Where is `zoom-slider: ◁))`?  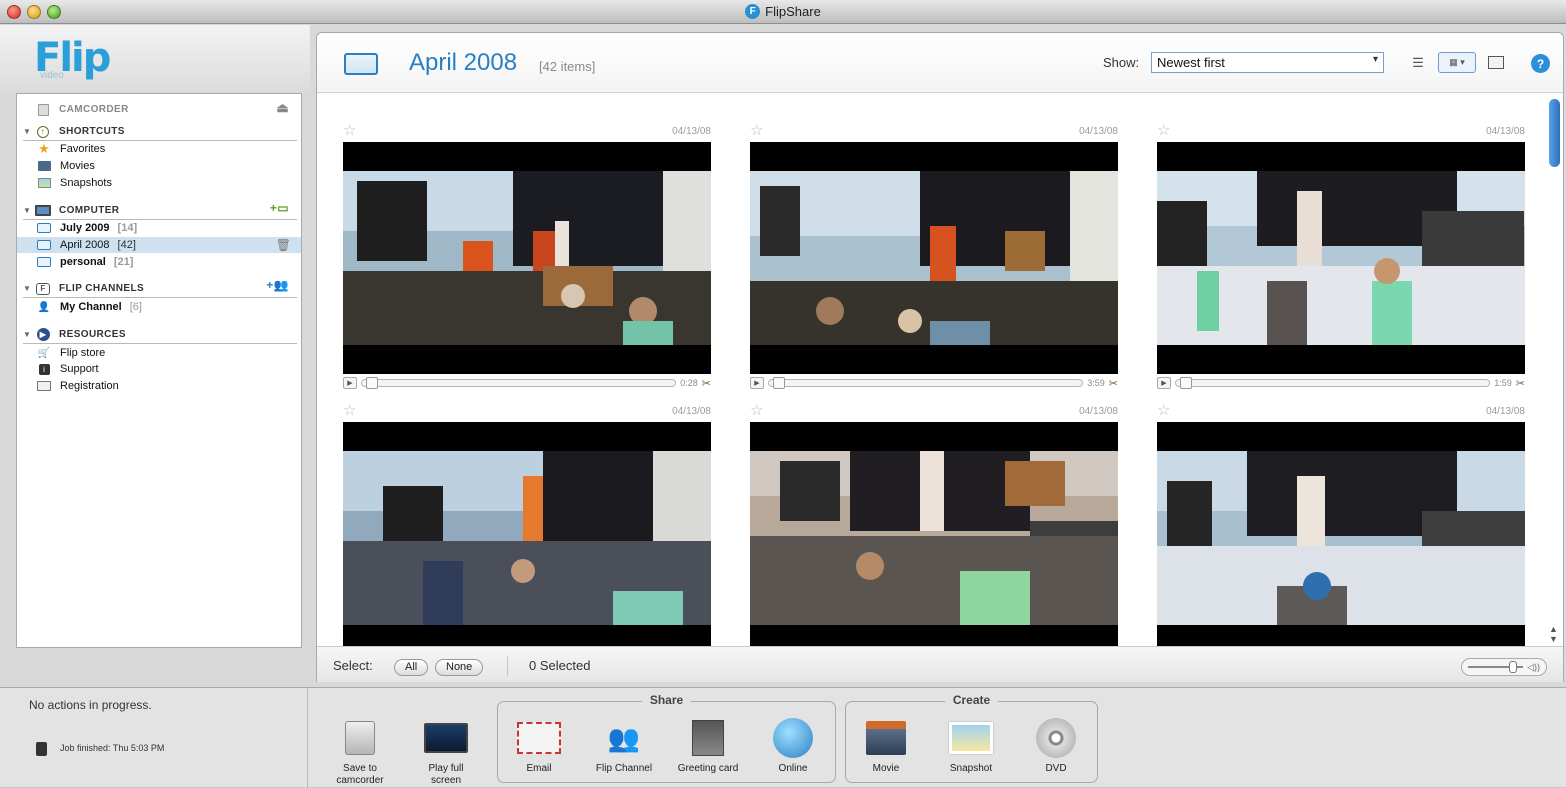
zoom-slider: ◁)) is located at coordinates (1504, 667).